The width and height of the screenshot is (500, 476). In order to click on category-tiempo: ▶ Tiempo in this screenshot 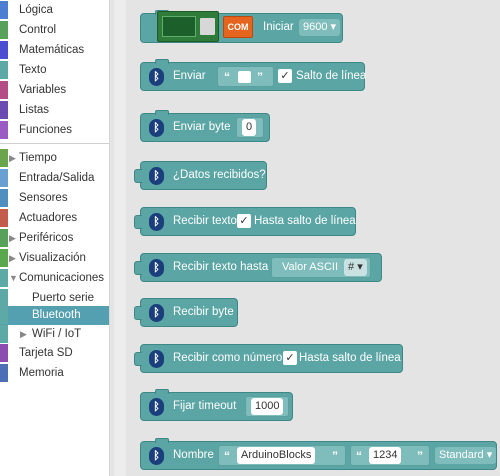, I will do `click(54, 158)`.